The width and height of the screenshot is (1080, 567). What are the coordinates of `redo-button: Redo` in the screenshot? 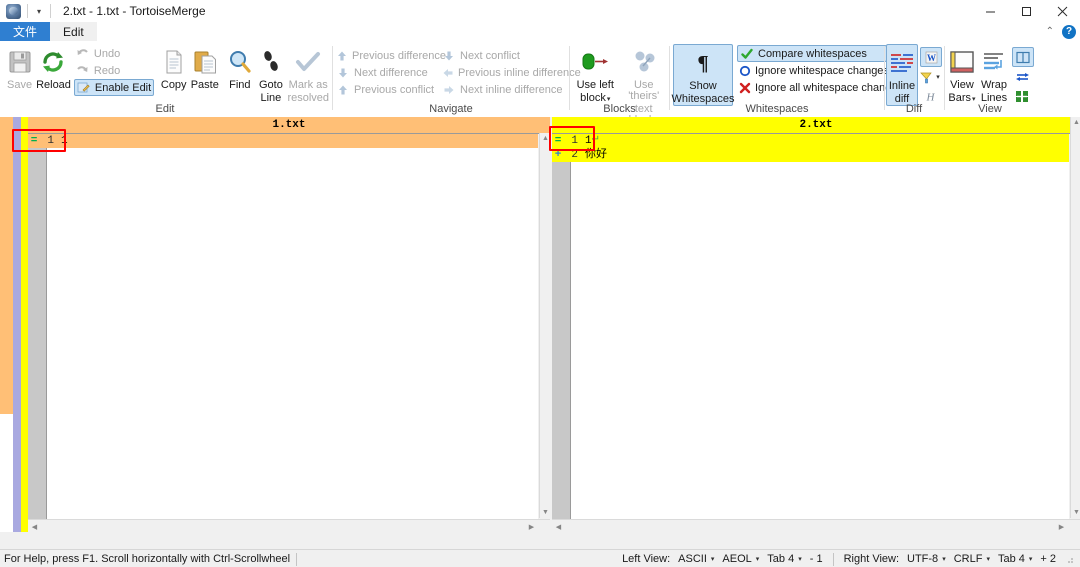 It's located at (114, 70).